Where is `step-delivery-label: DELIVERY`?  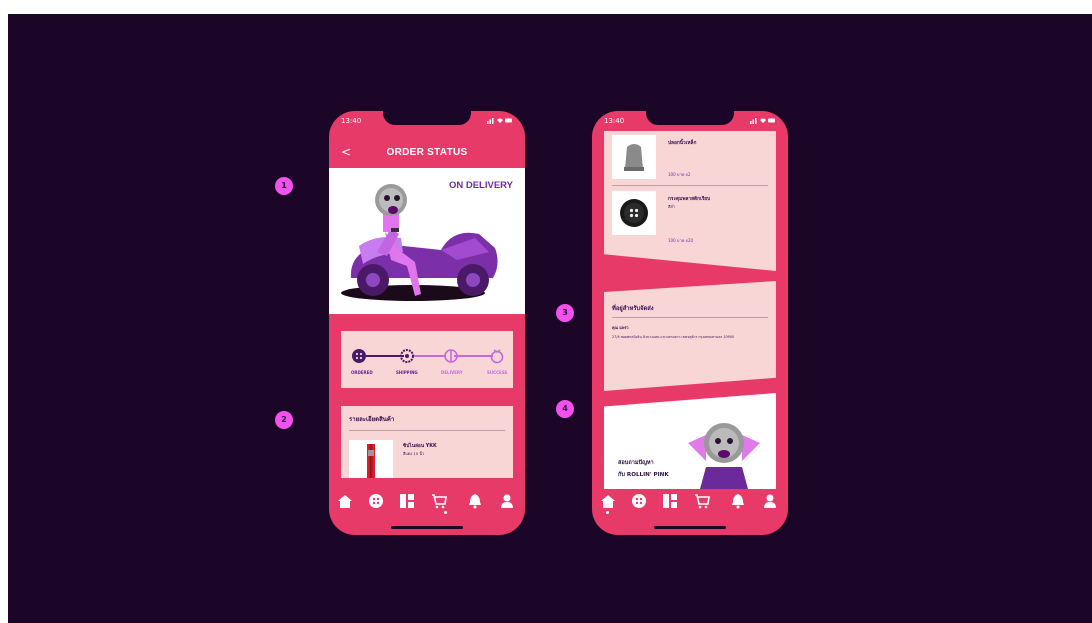 step-delivery-label: DELIVERY is located at coordinates (452, 372).